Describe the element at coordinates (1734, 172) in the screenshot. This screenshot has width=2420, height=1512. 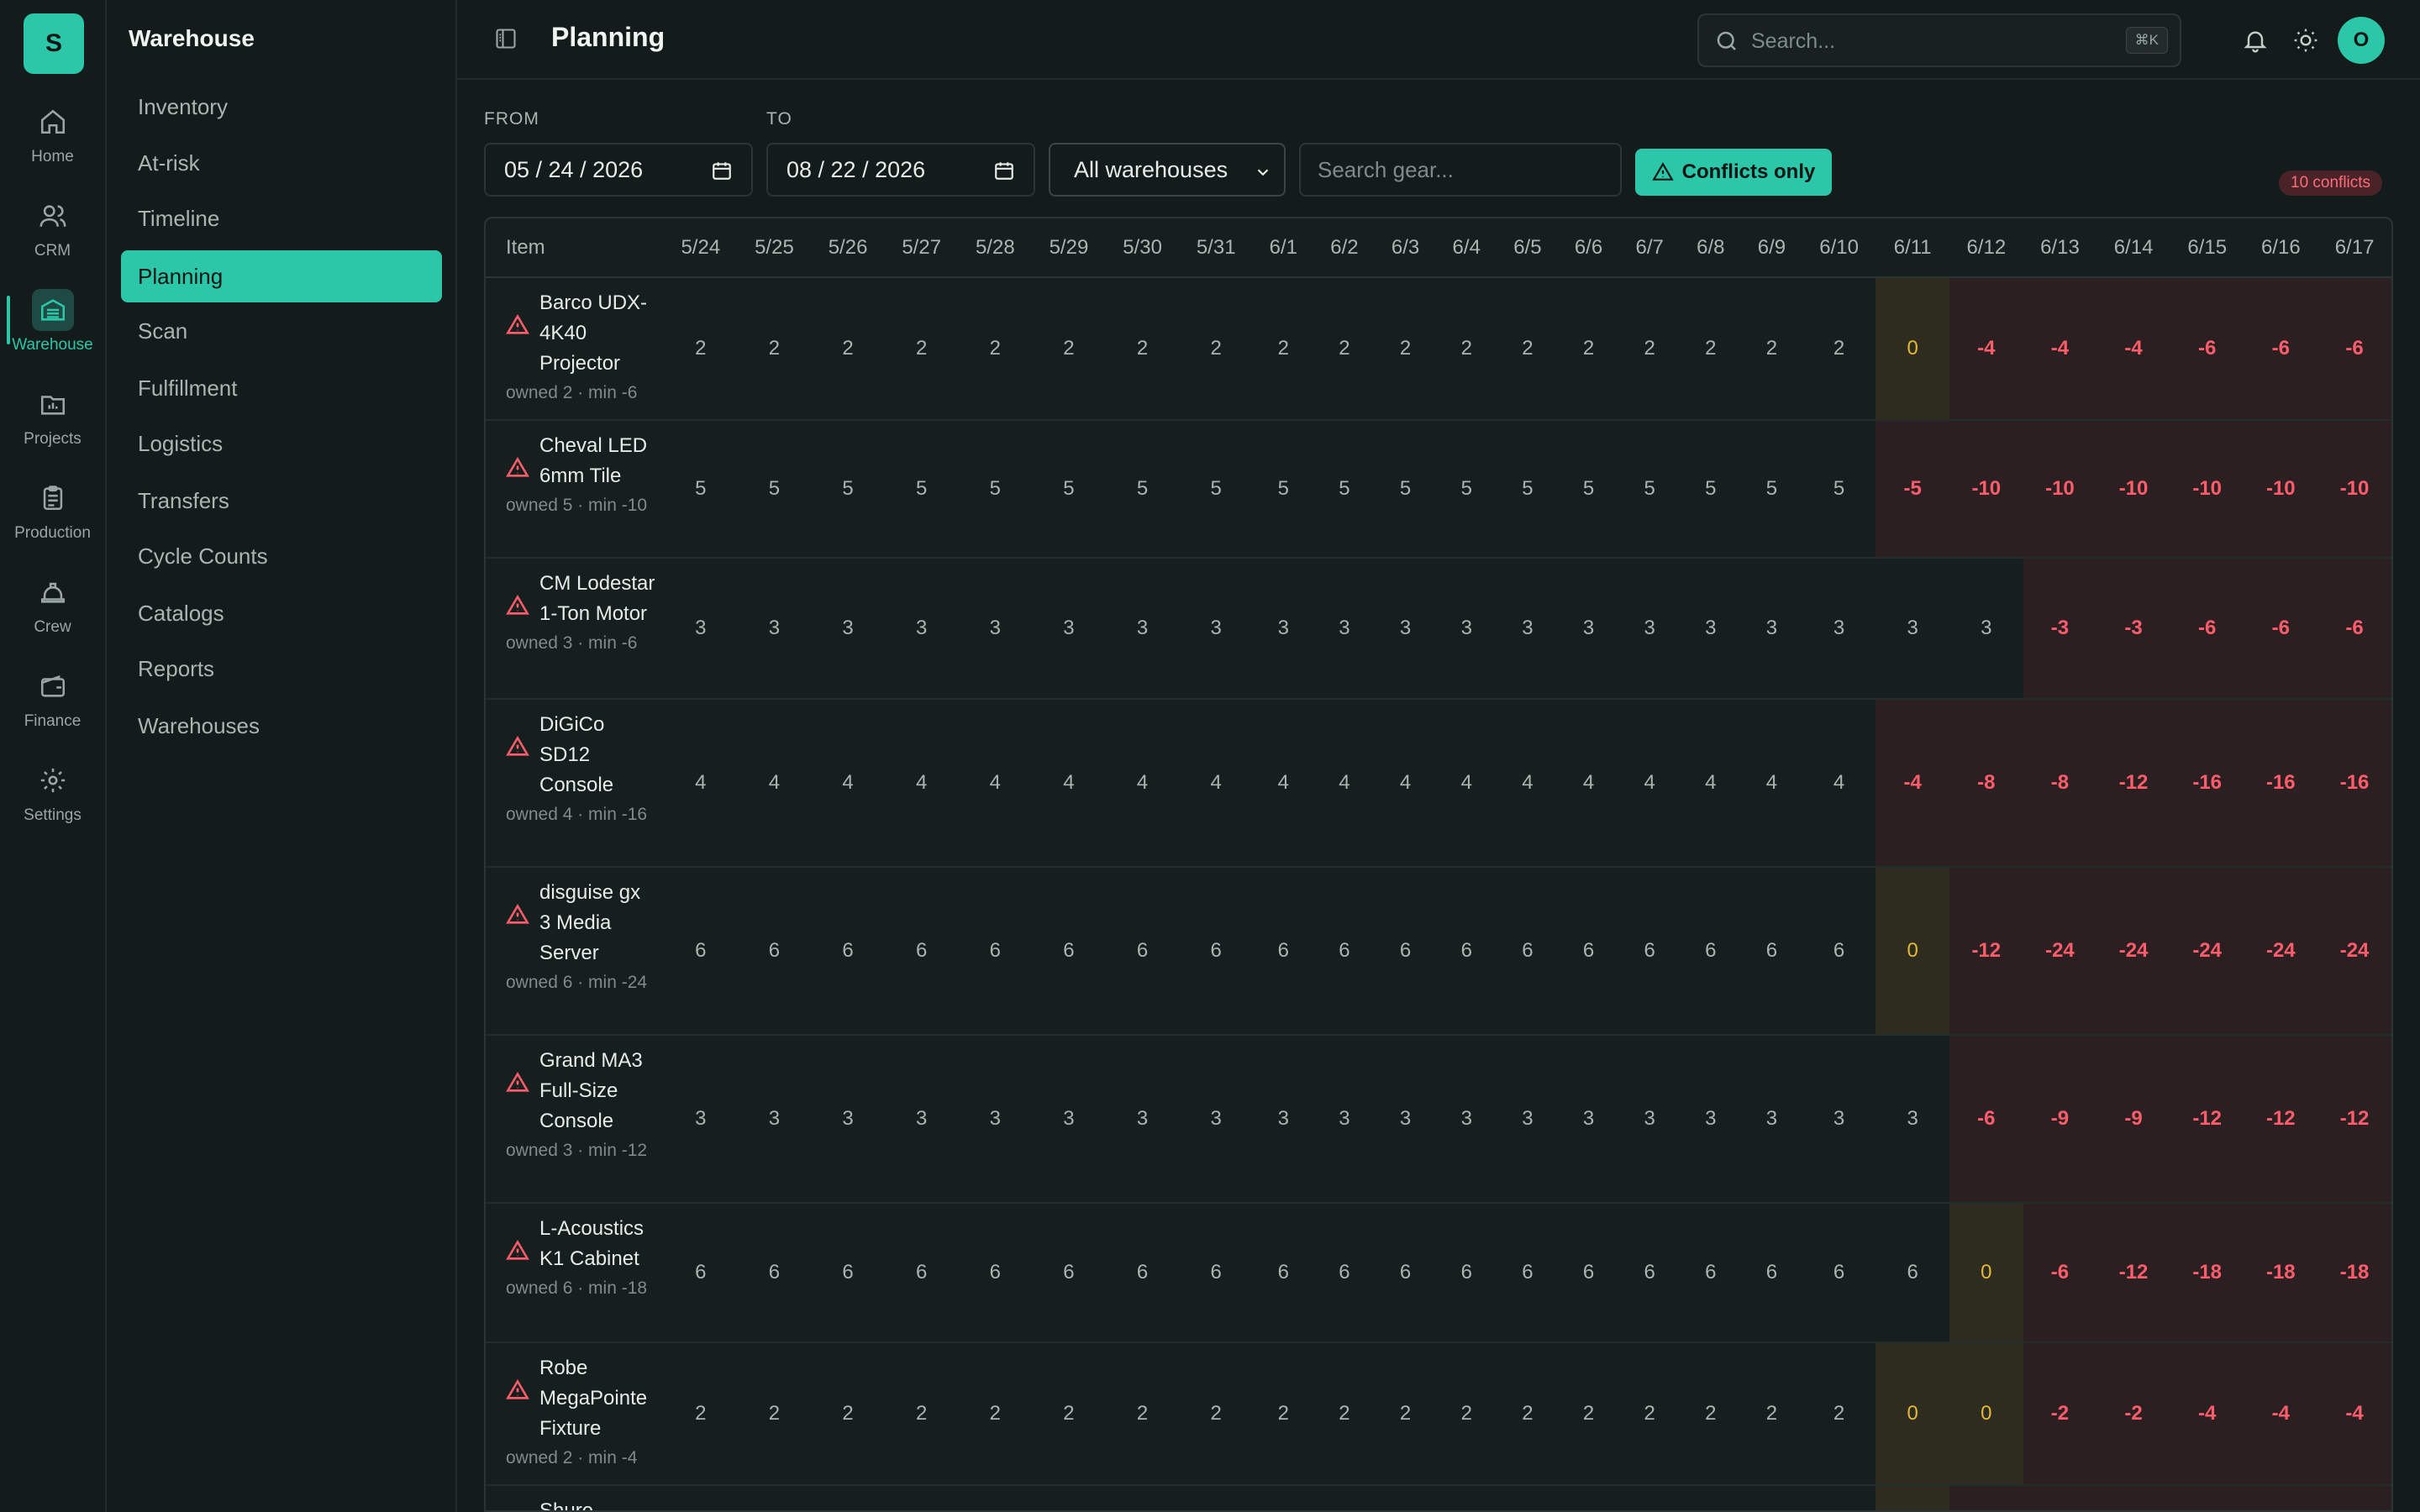
I see `conflicts-only-button: Conflicts only` at that location.